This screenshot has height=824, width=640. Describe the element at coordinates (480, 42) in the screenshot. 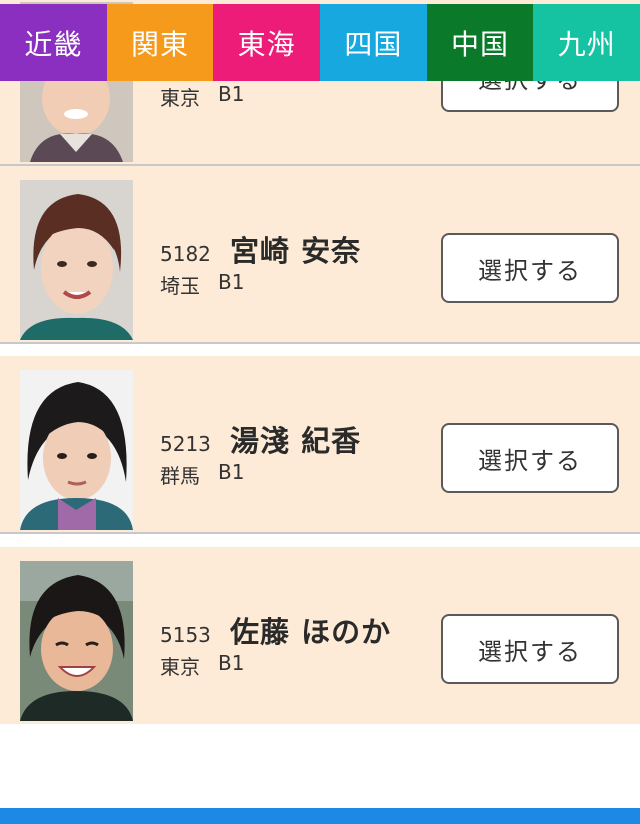

I see `tab-chugoku: 中国` at that location.